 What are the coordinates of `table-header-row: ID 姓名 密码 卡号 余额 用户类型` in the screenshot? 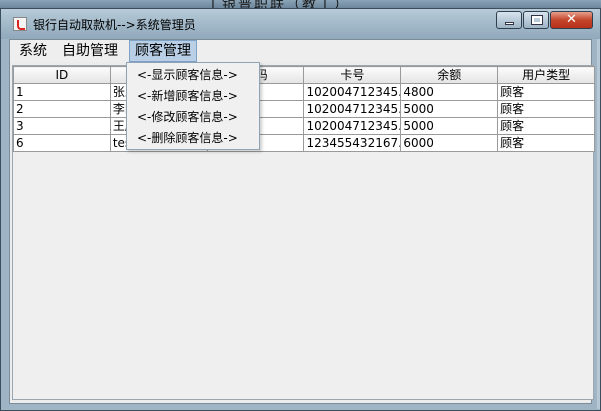 It's located at (304, 75).